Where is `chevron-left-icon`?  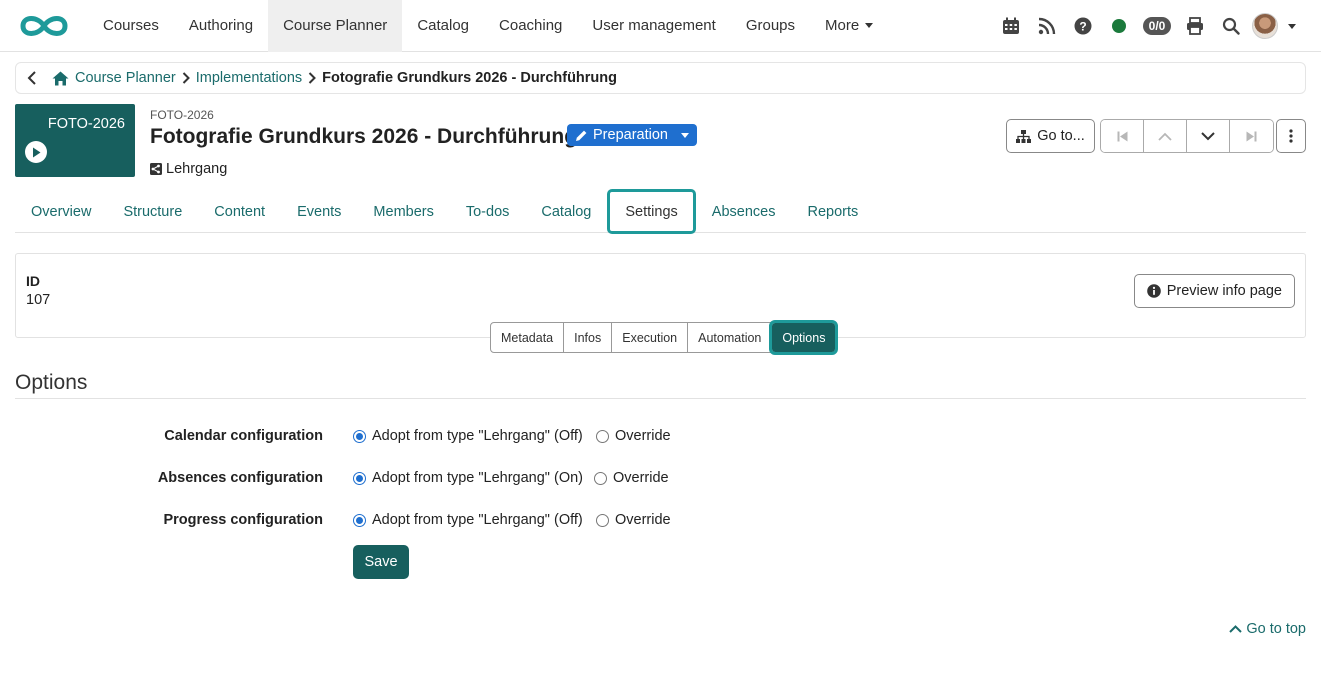
chevron-left-icon is located at coordinates (32, 78).